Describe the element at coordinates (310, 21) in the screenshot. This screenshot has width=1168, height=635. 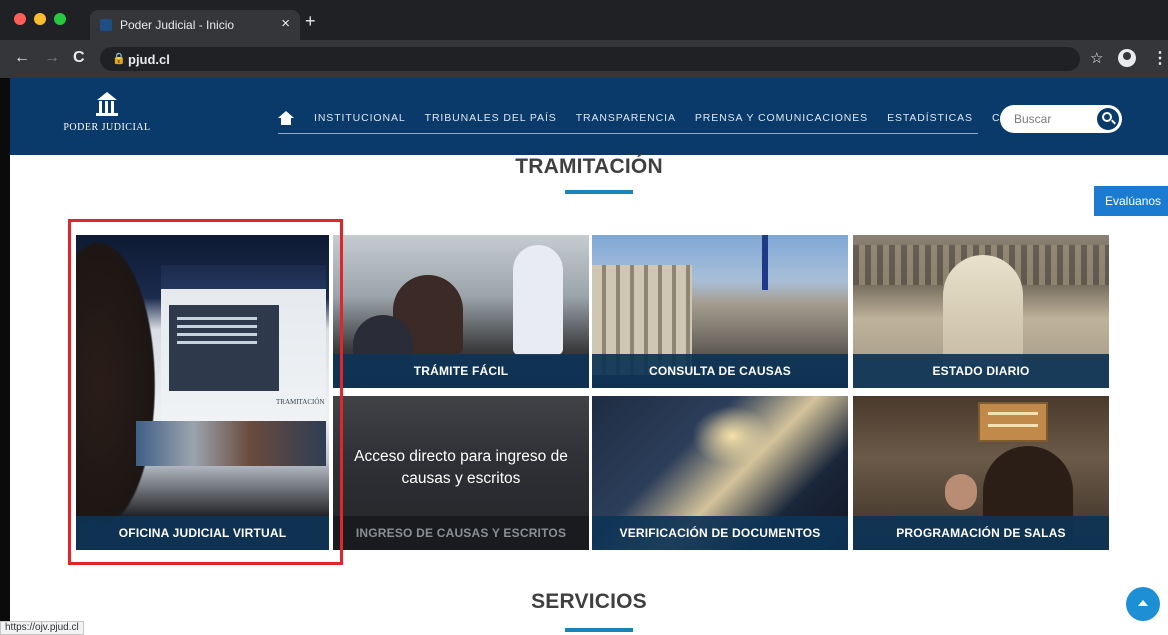
I see `new-tab-icon: +` at that location.